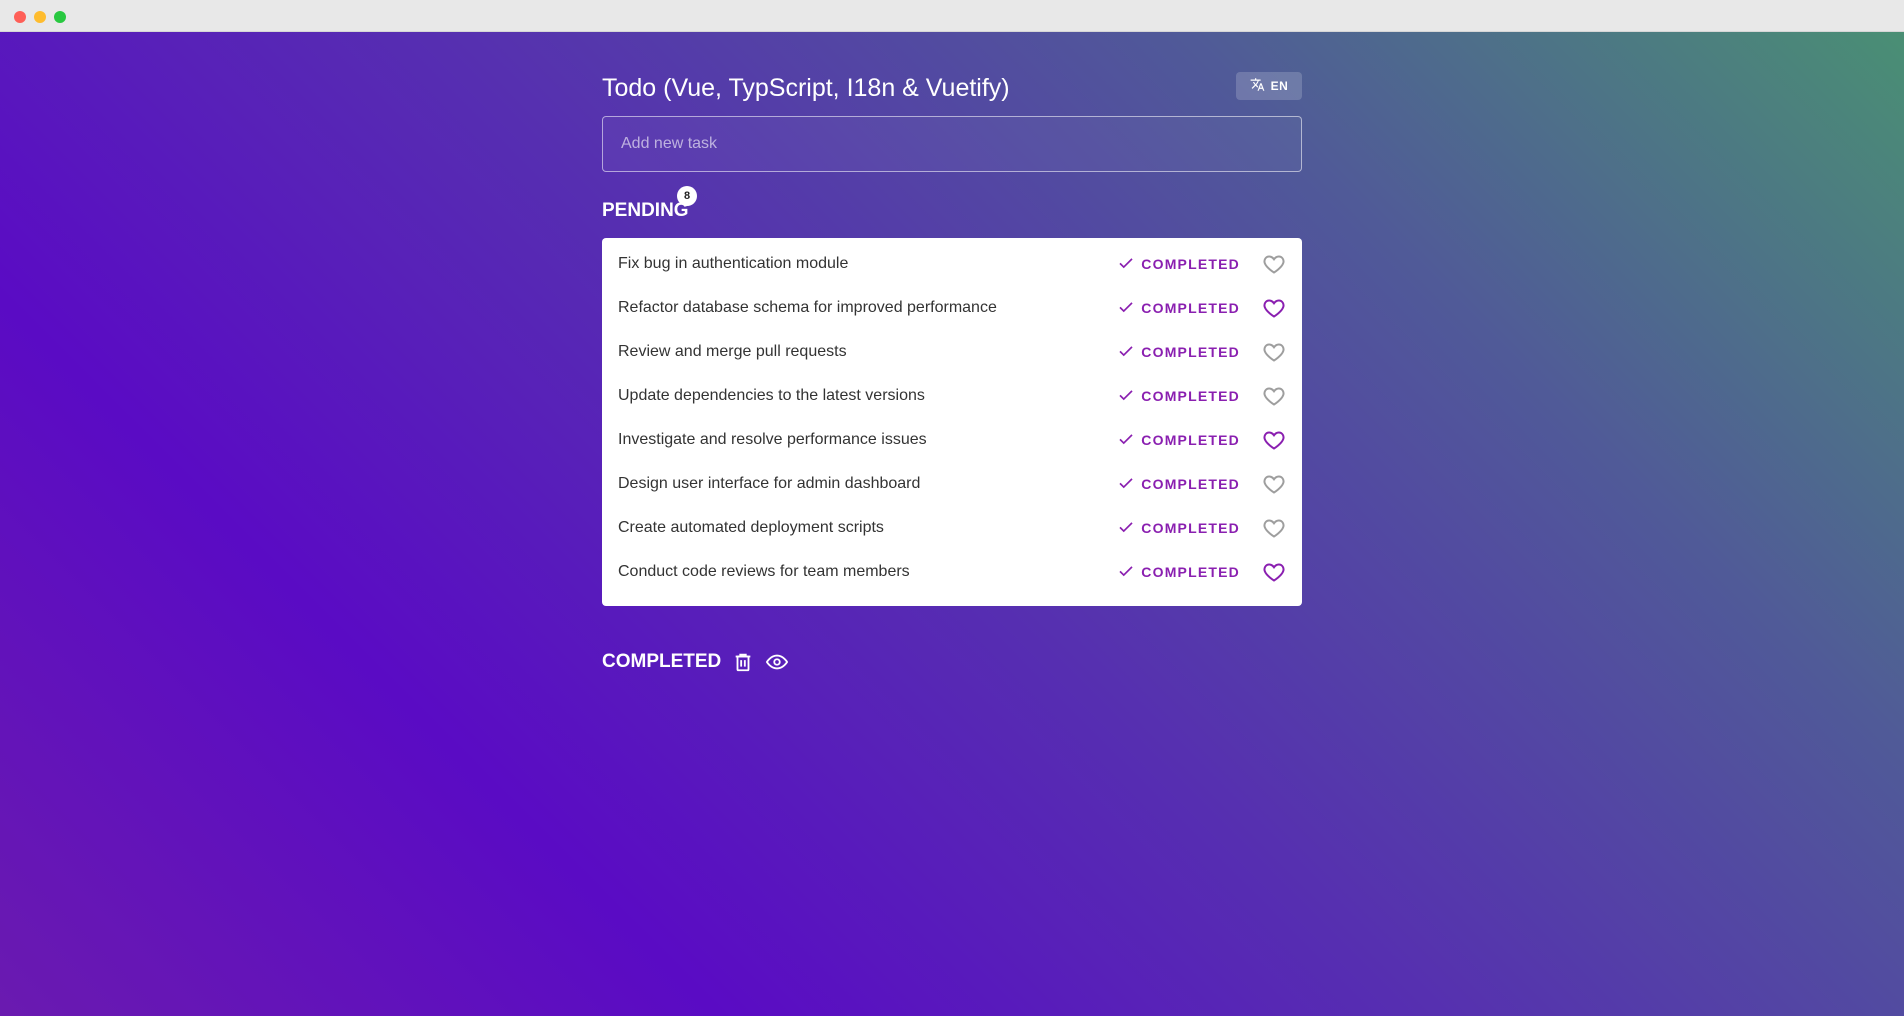 The image size is (1904, 1016). Describe the element at coordinates (1279, 86) in the screenshot. I see `language-label: EN` at that location.